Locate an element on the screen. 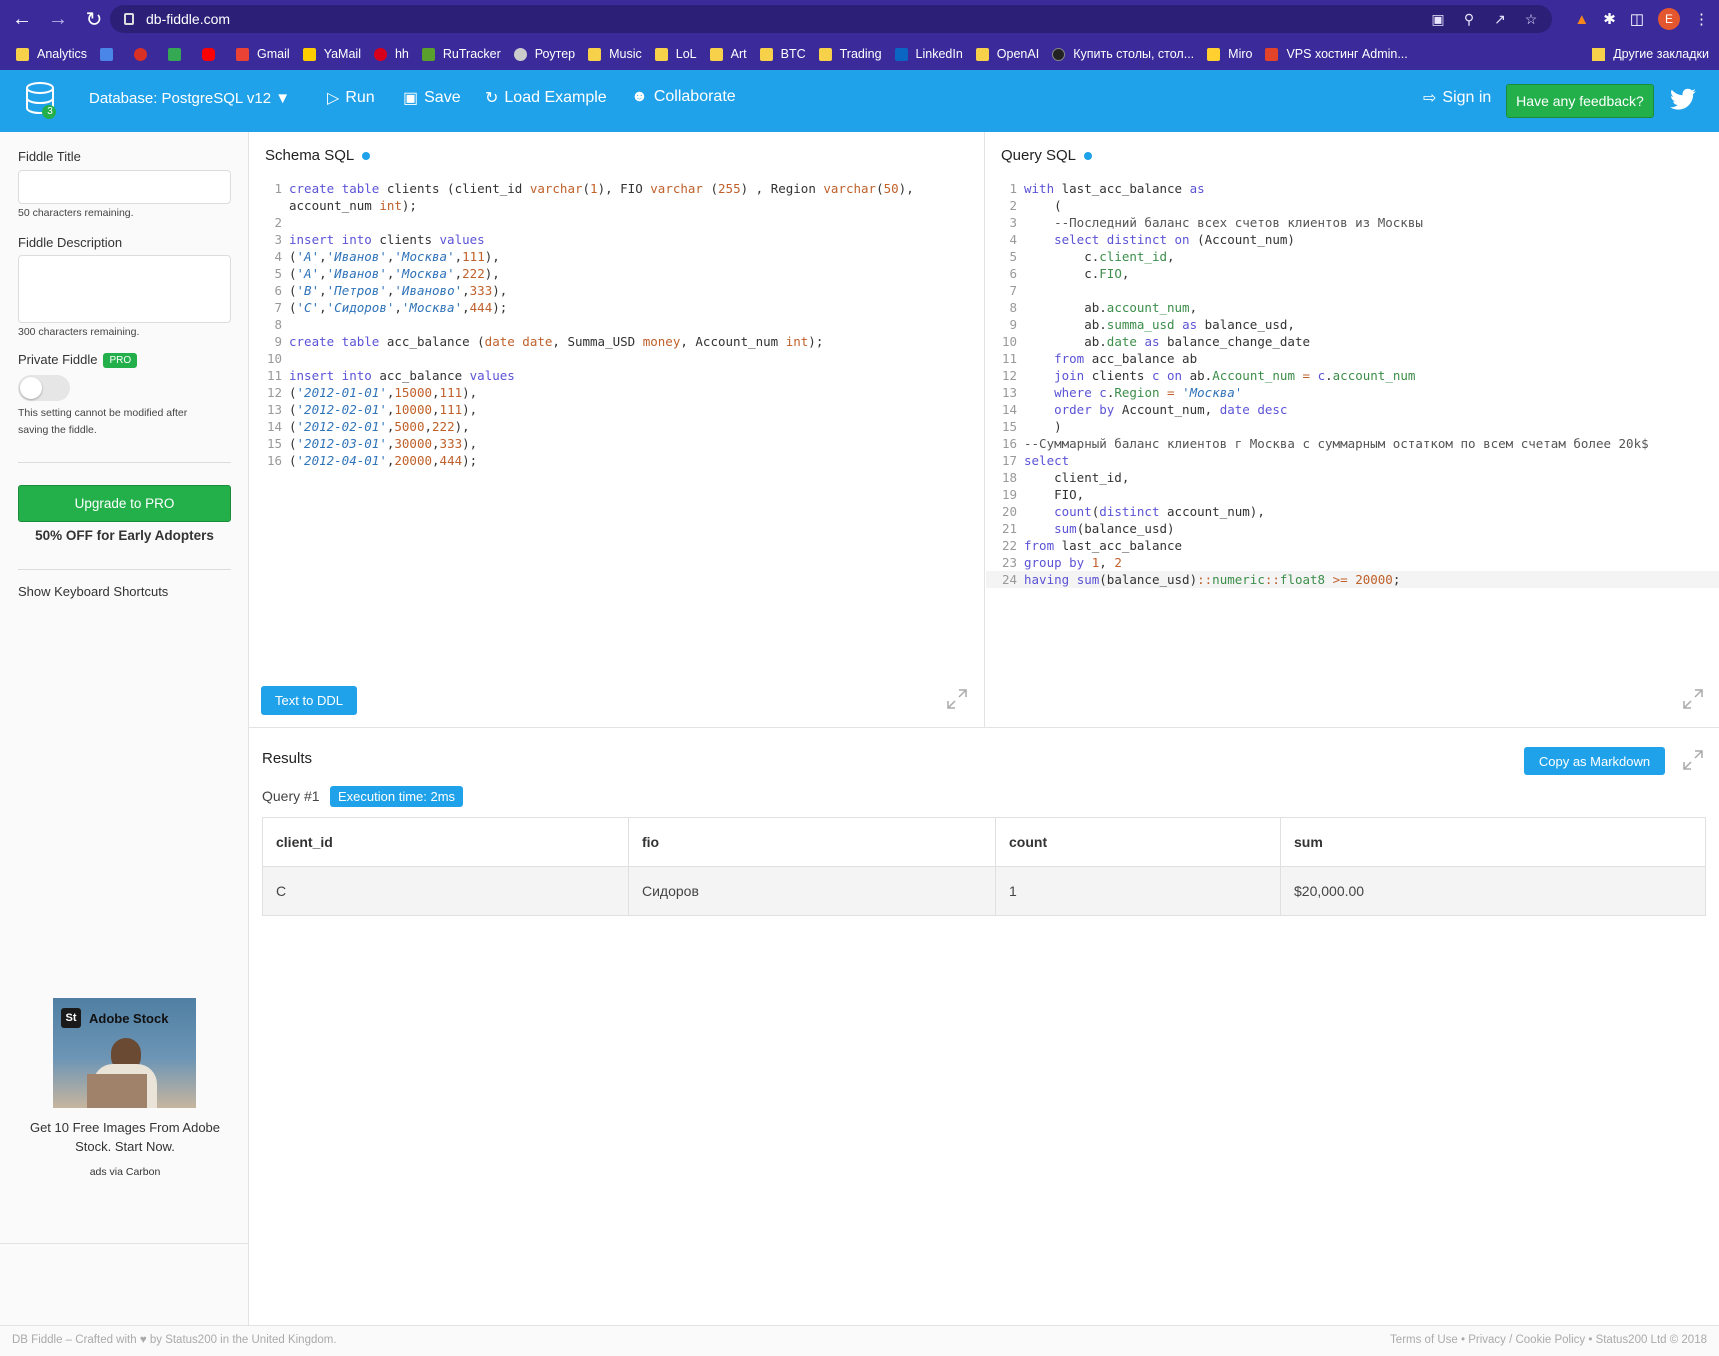  pane-divider is located at coordinates (984, 429).